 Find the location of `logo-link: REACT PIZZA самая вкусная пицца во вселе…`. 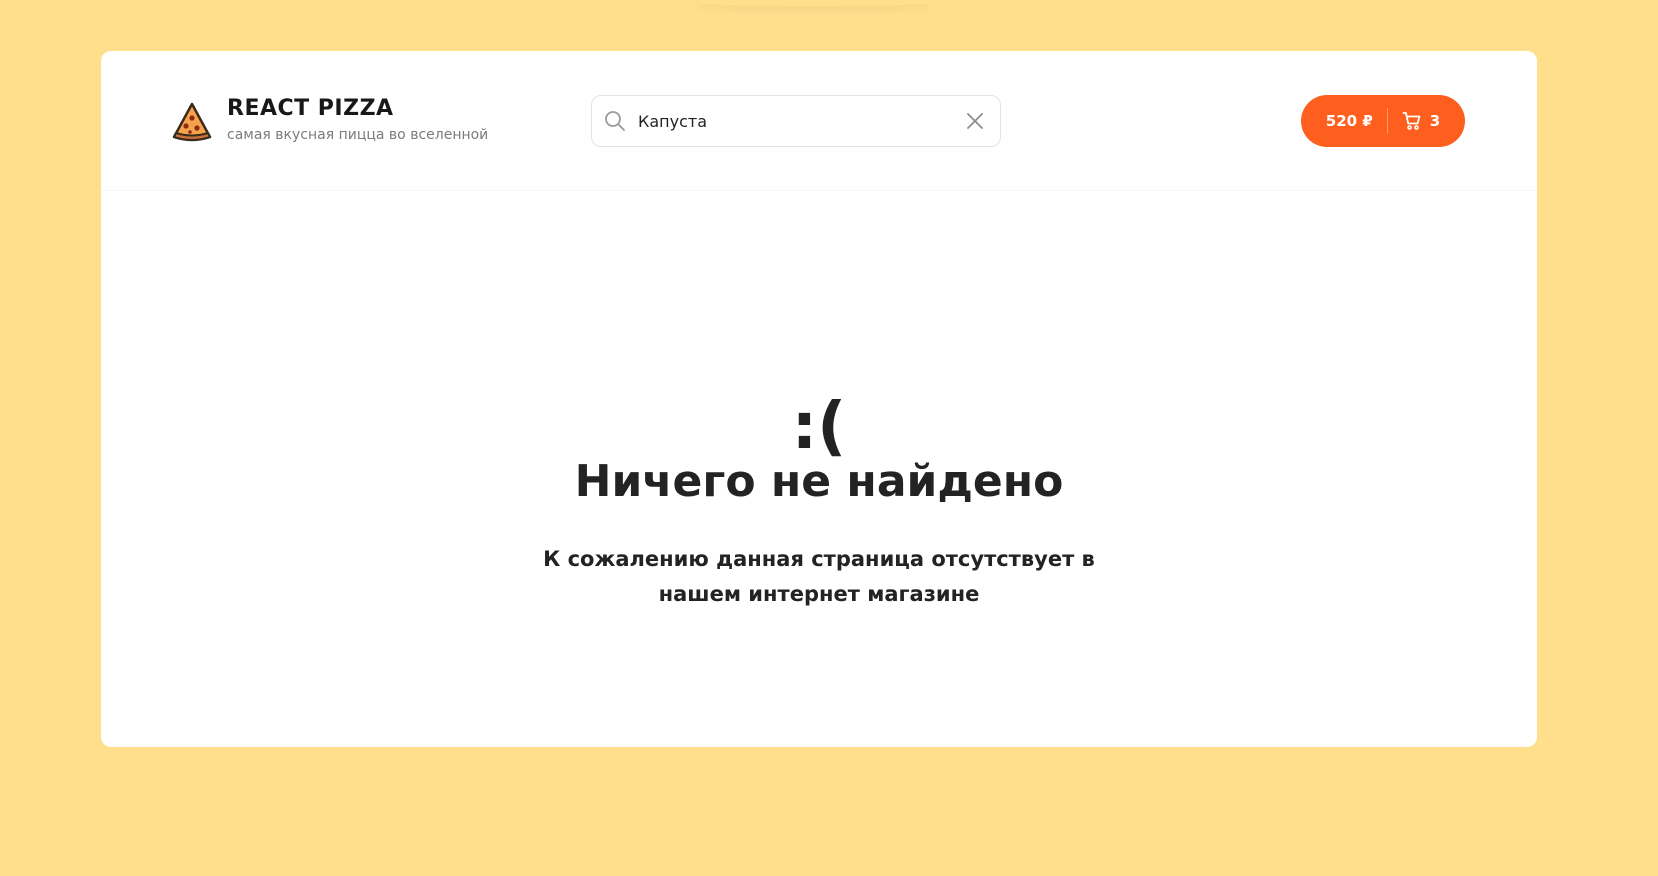

logo-link: REACT PIZZA самая вкусная пицца во вселе… is located at coordinates (329, 120).